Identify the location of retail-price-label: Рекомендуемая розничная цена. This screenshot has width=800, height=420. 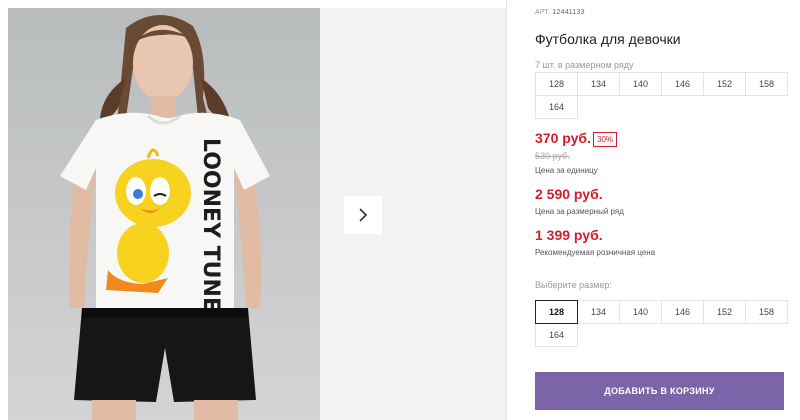
(595, 252).